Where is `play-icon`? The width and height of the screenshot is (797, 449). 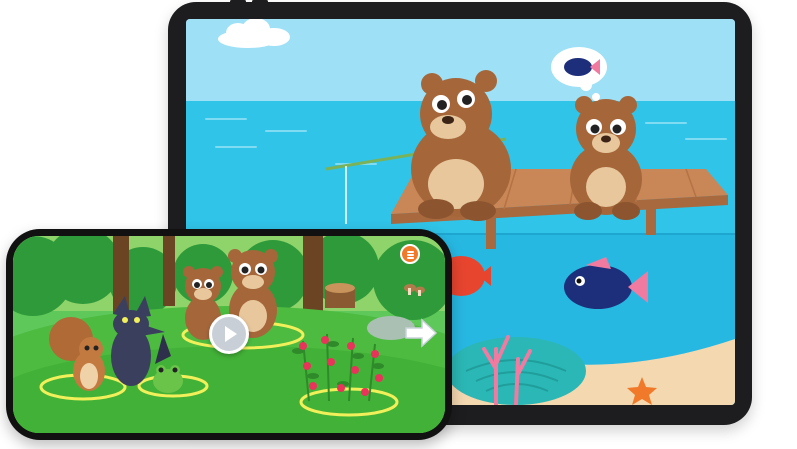
play-icon is located at coordinates (231, 334).